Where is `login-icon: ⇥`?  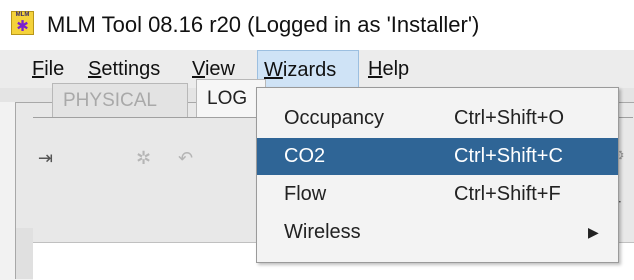 login-icon: ⇥ is located at coordinates (45, 158).